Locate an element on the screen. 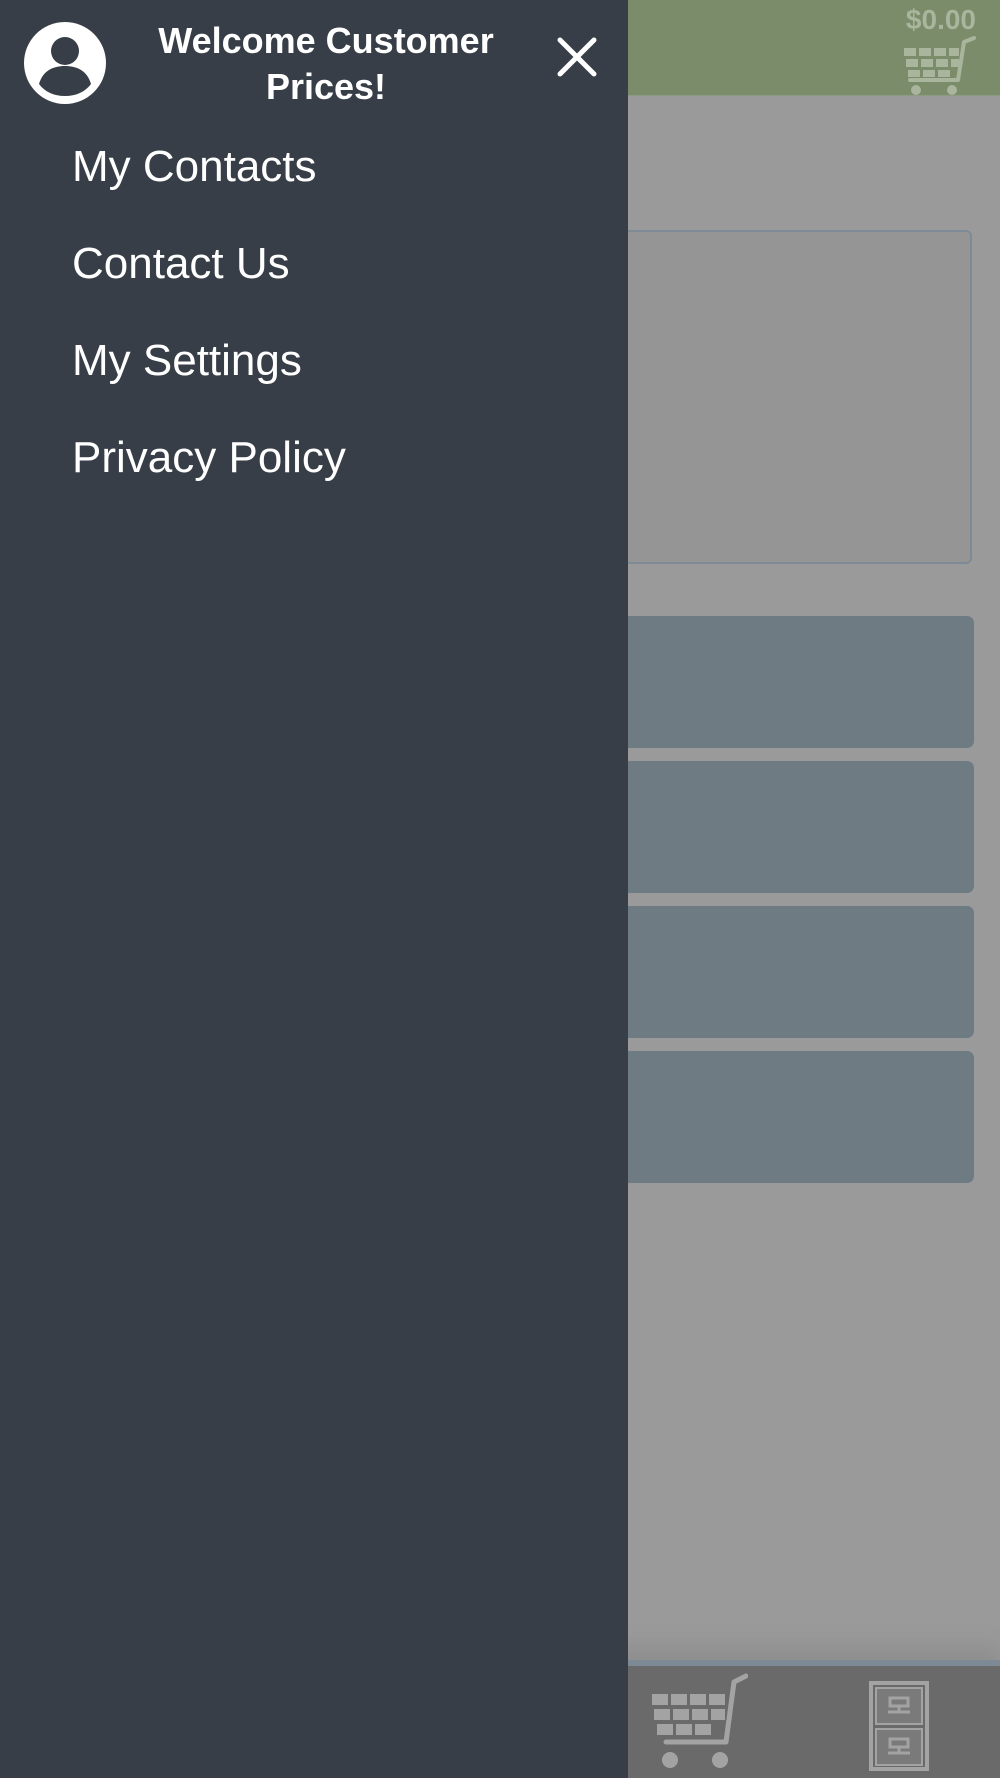 The image size is (1000, 1778). menu-item-my-settings: My Settings is located at coordinates (187, 361).